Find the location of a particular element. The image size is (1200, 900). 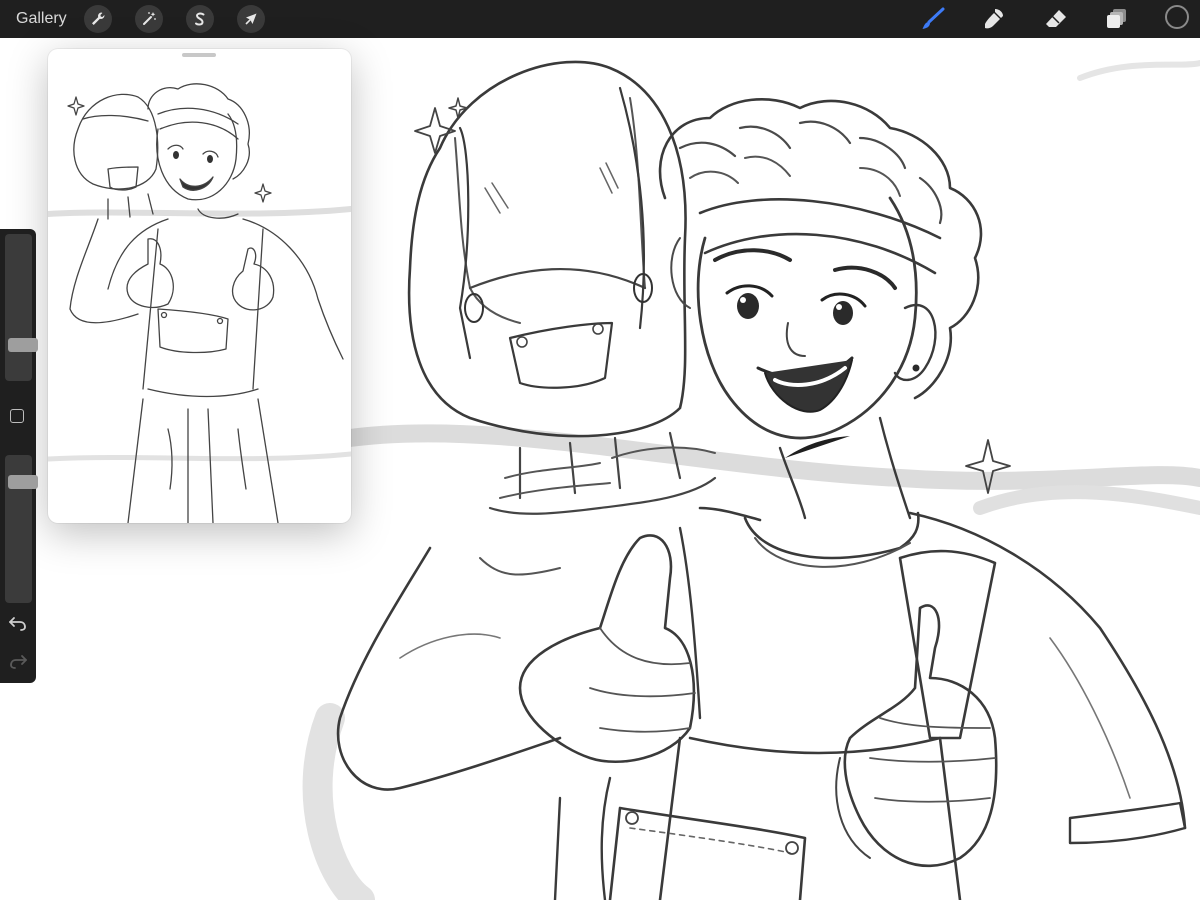

magic-wand-icon is located at coordinates (149, 18).